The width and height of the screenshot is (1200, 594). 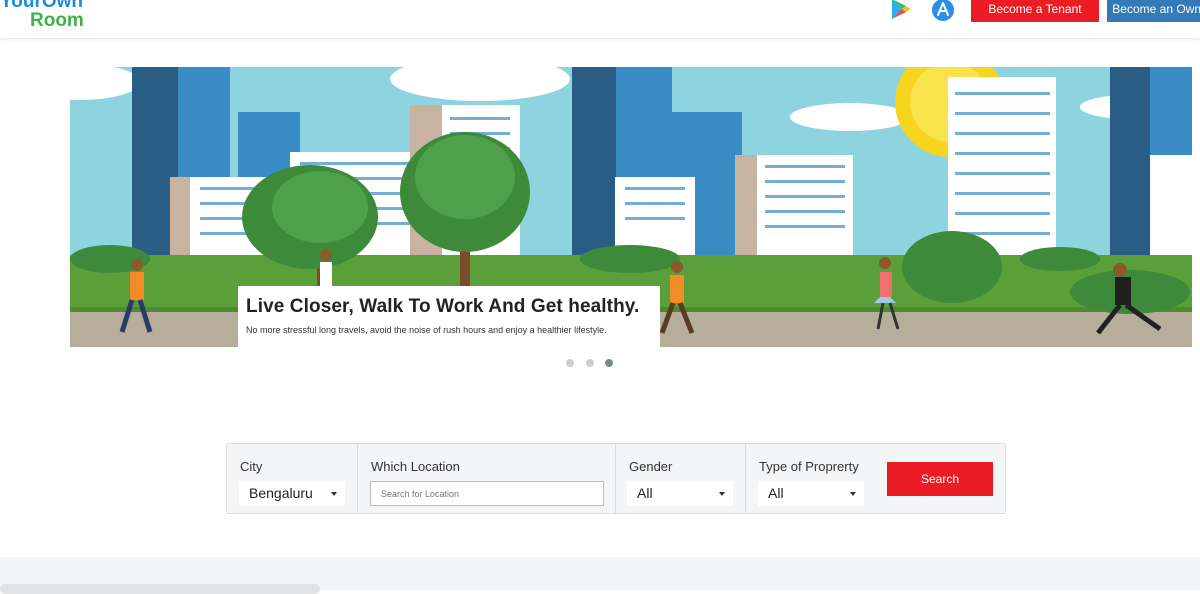 I want to click on google-play-icon, so click(x=901, y=11).